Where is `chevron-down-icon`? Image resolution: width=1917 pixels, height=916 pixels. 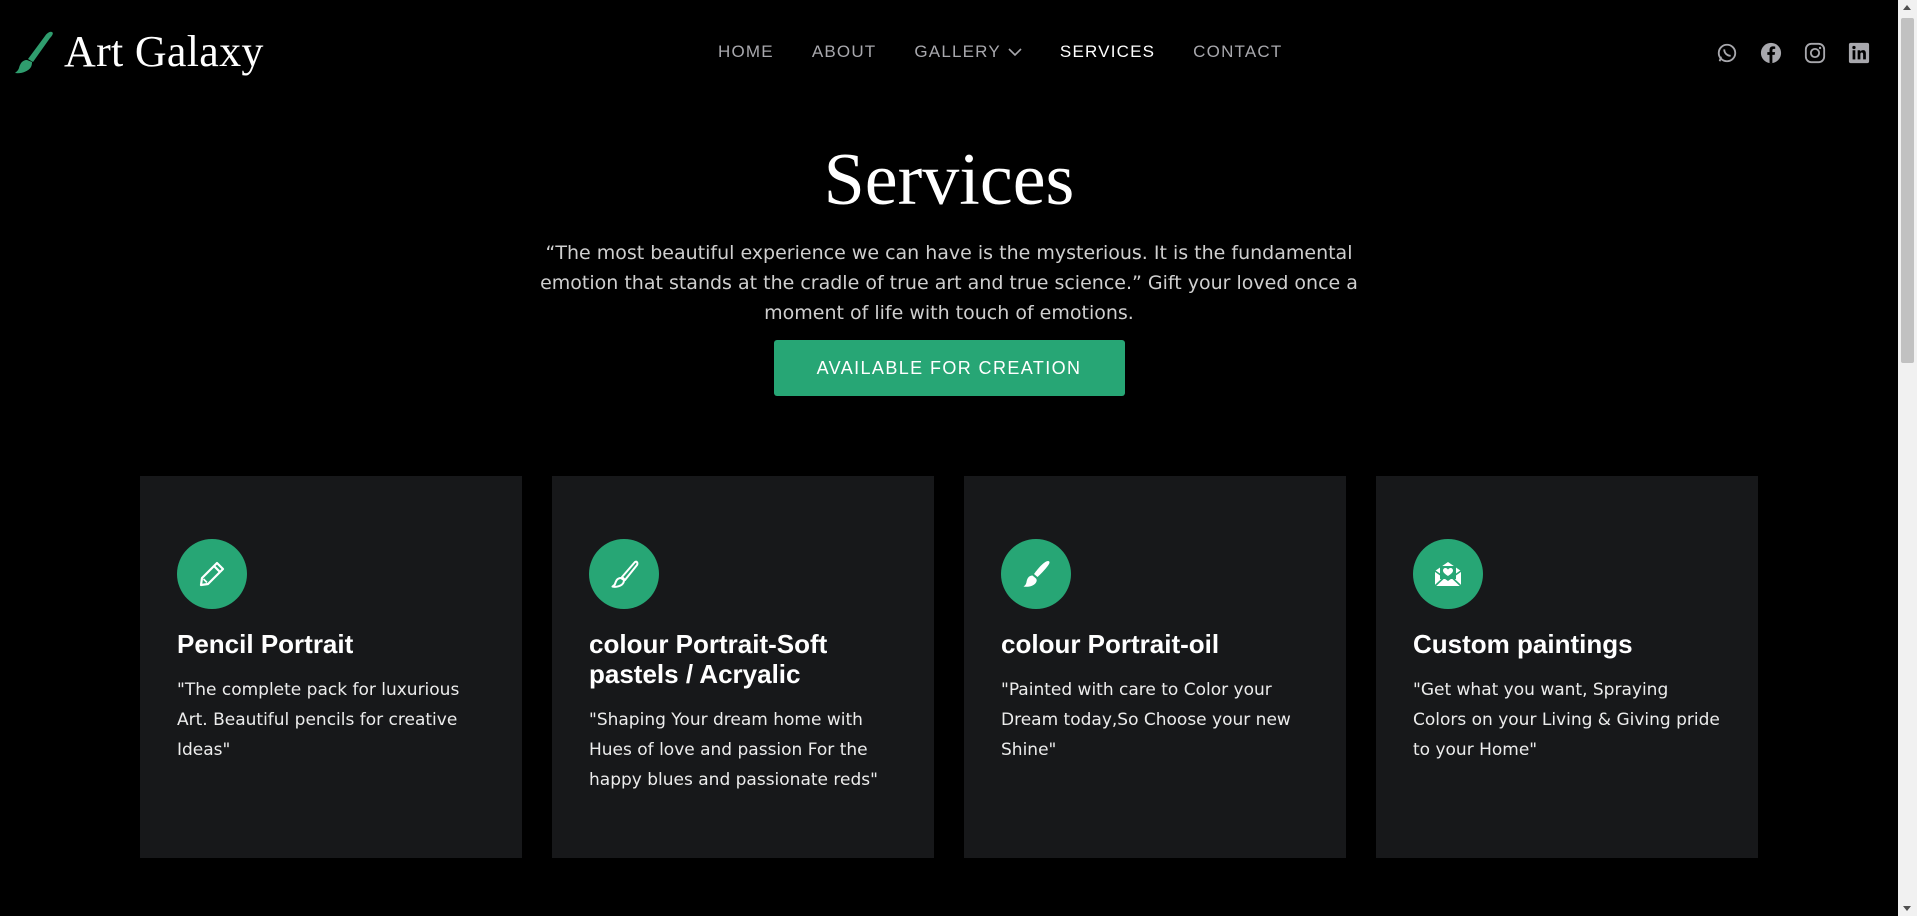 chevron-down-icon is located at coordinates (1015, 52).